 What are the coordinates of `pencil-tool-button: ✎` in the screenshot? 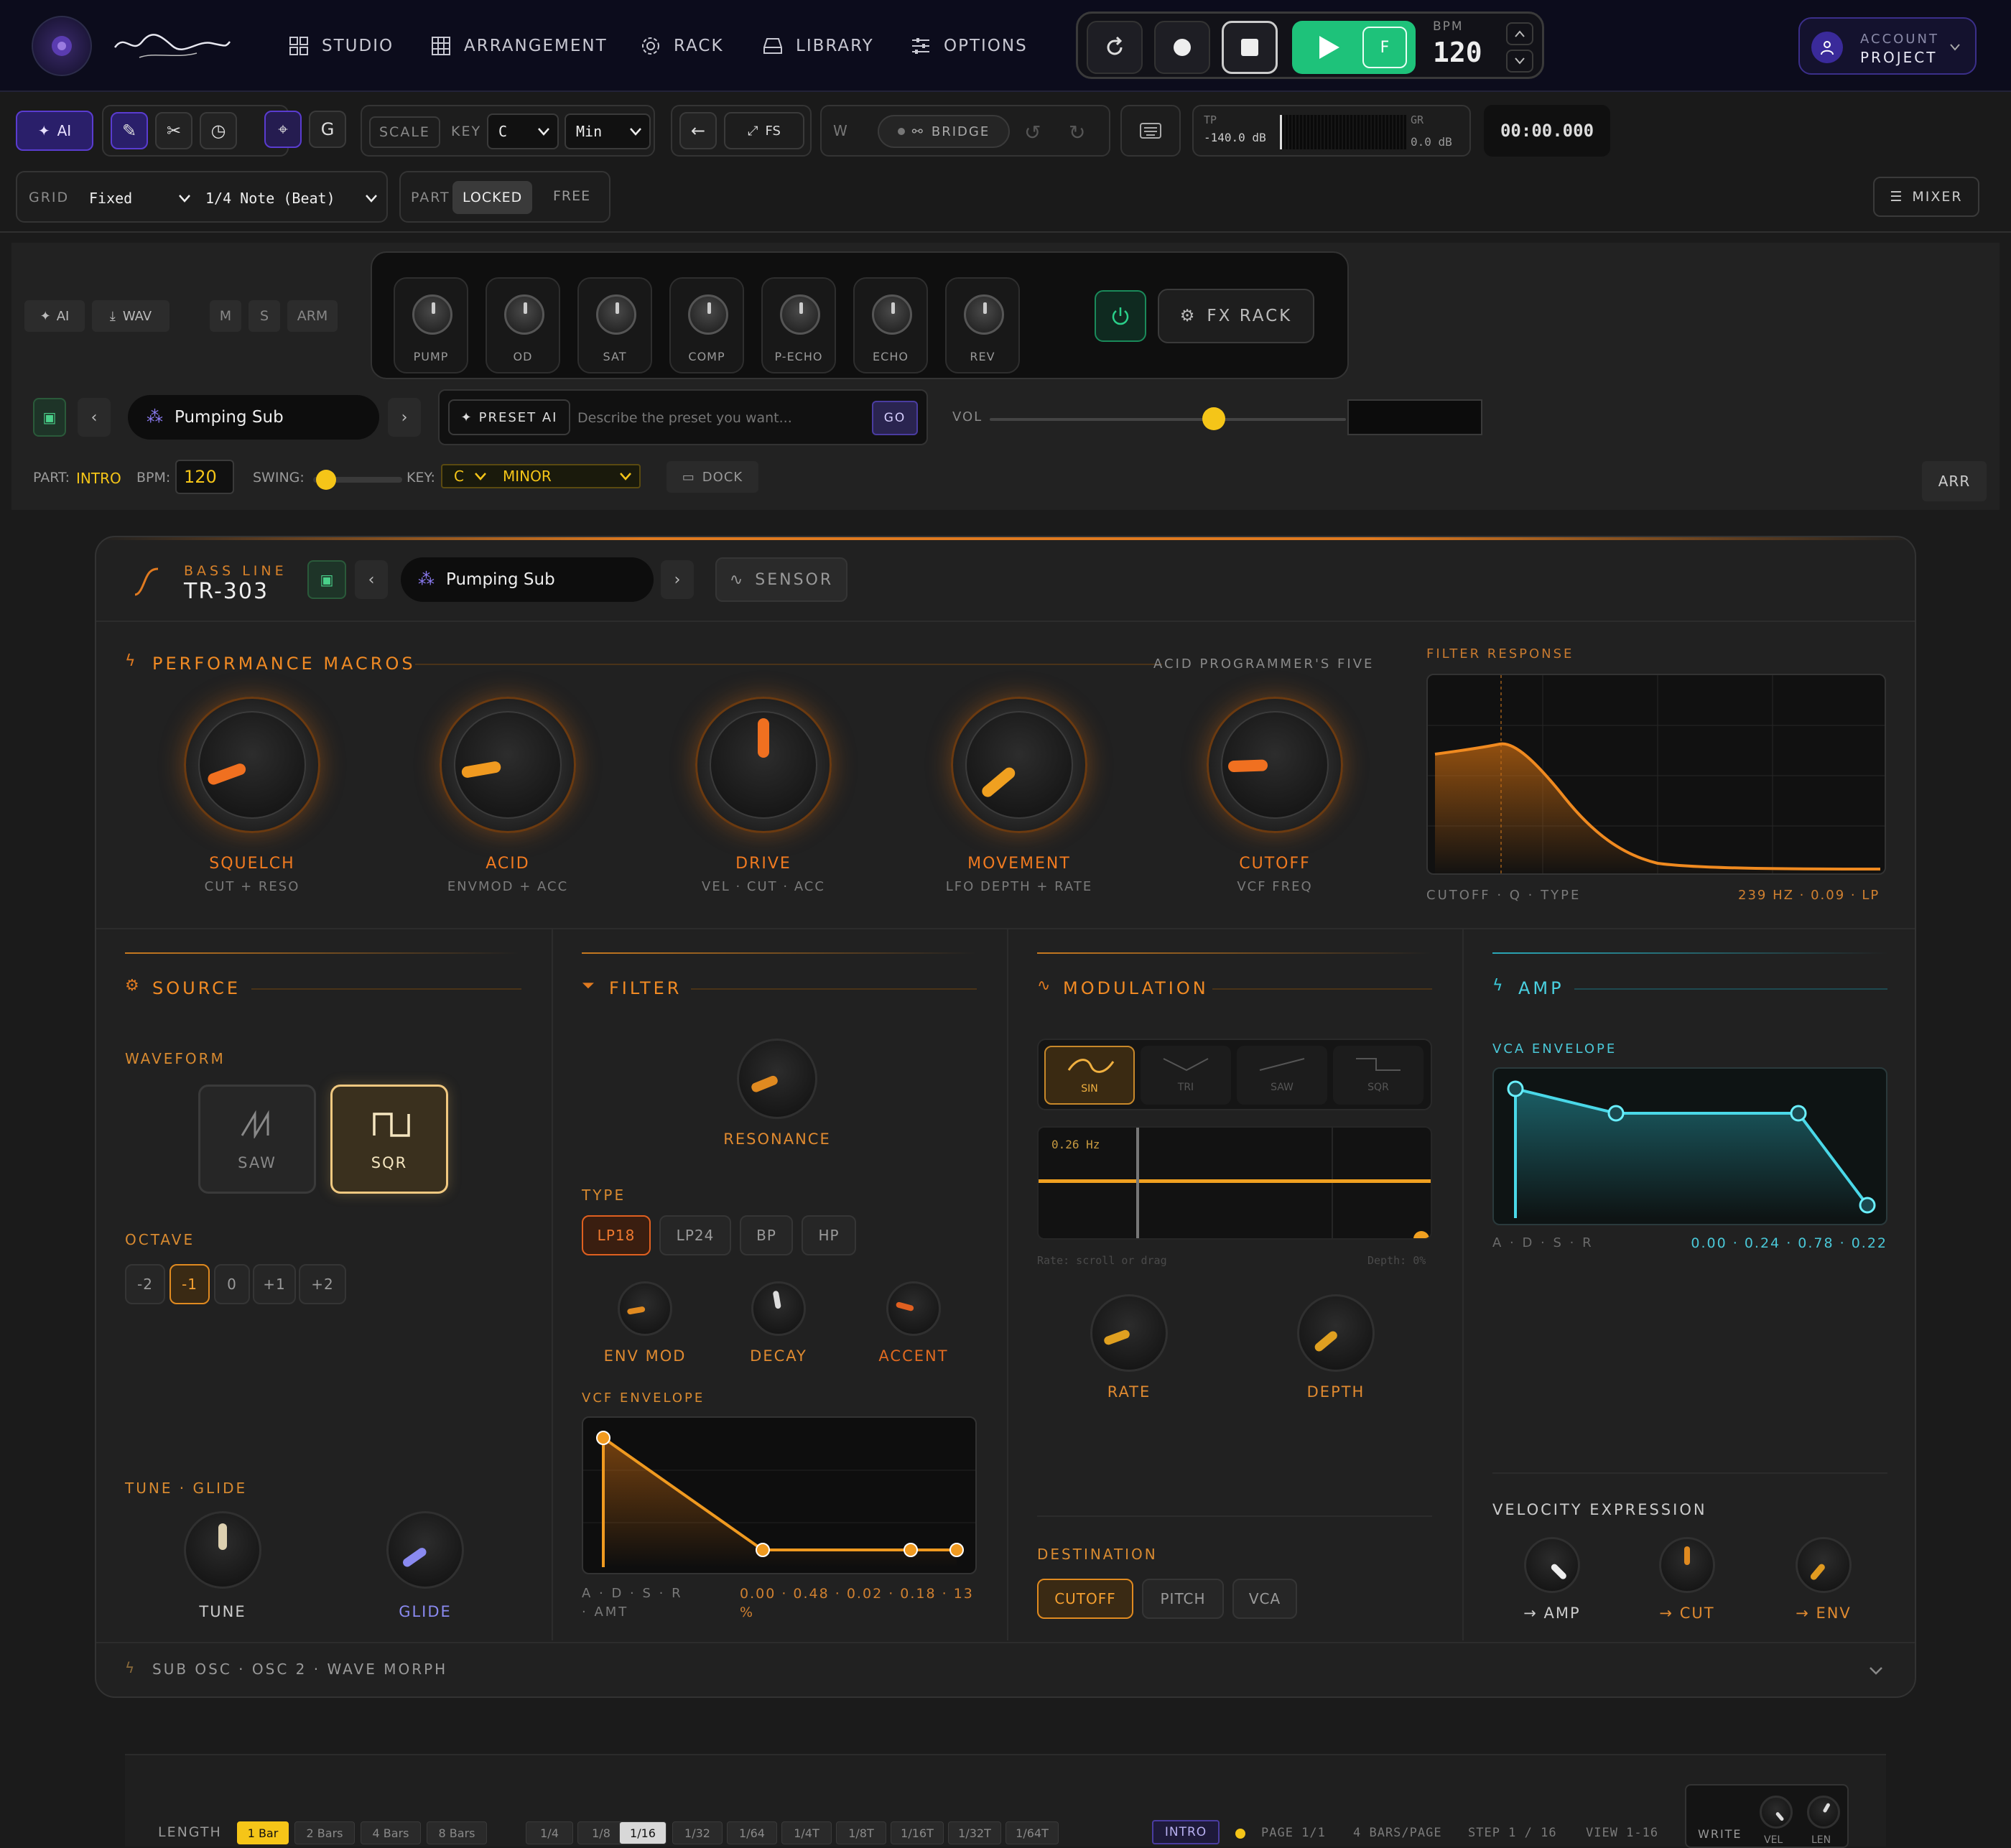 It's located at (129, 130).